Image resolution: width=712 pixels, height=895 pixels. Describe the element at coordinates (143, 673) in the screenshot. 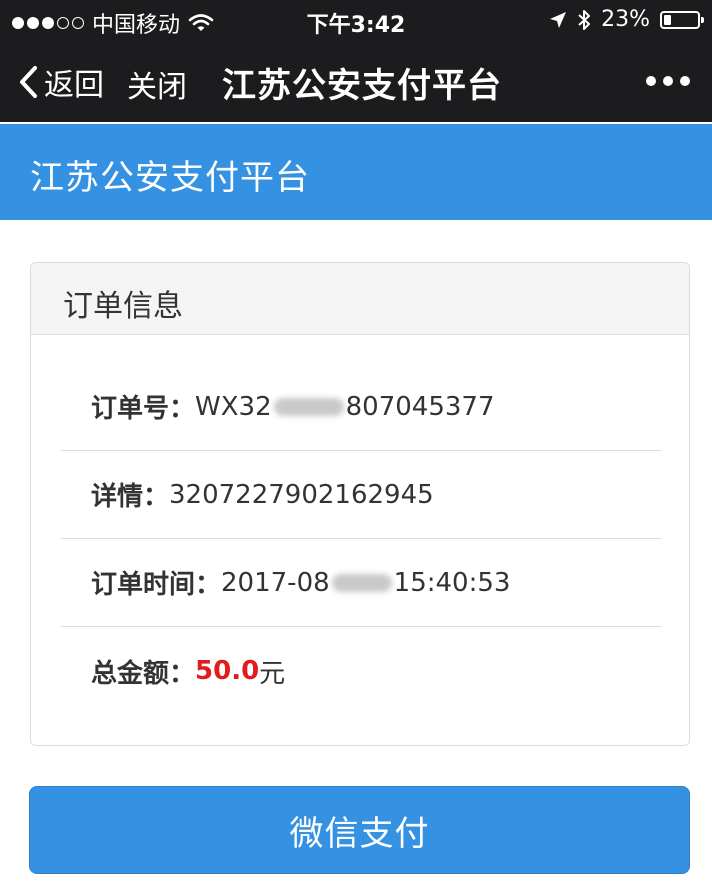

I see `total-amount-label: 总金额：` at that location.